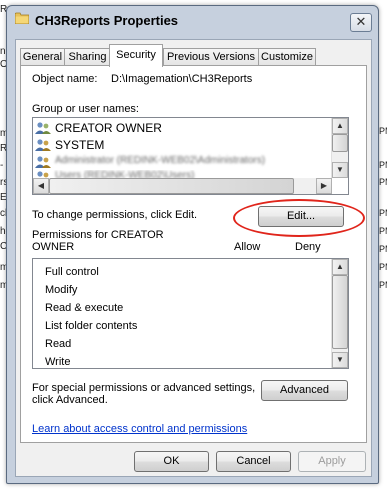  I want to click on close-icon: ✕, so click(361, 21).